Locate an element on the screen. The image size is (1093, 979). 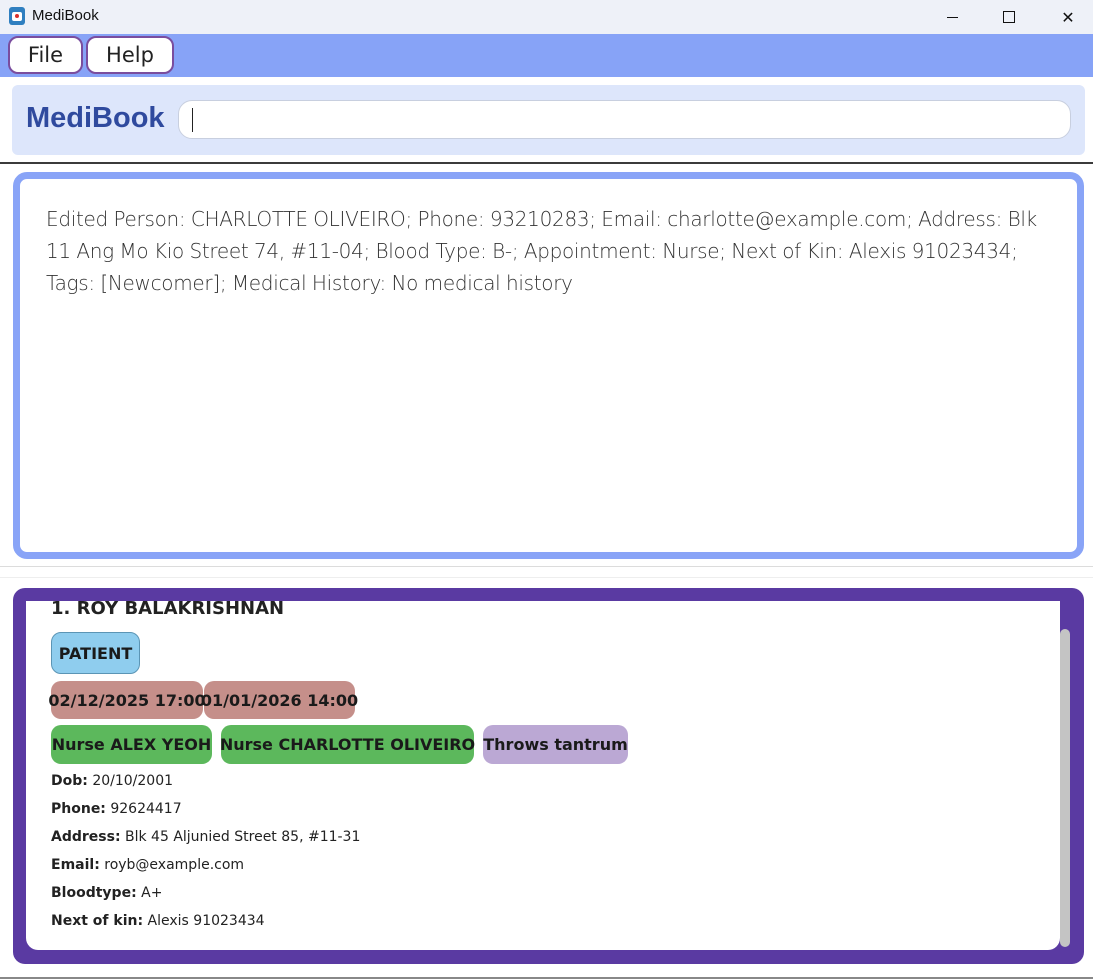
command-input is located at coordinates (624, 119).